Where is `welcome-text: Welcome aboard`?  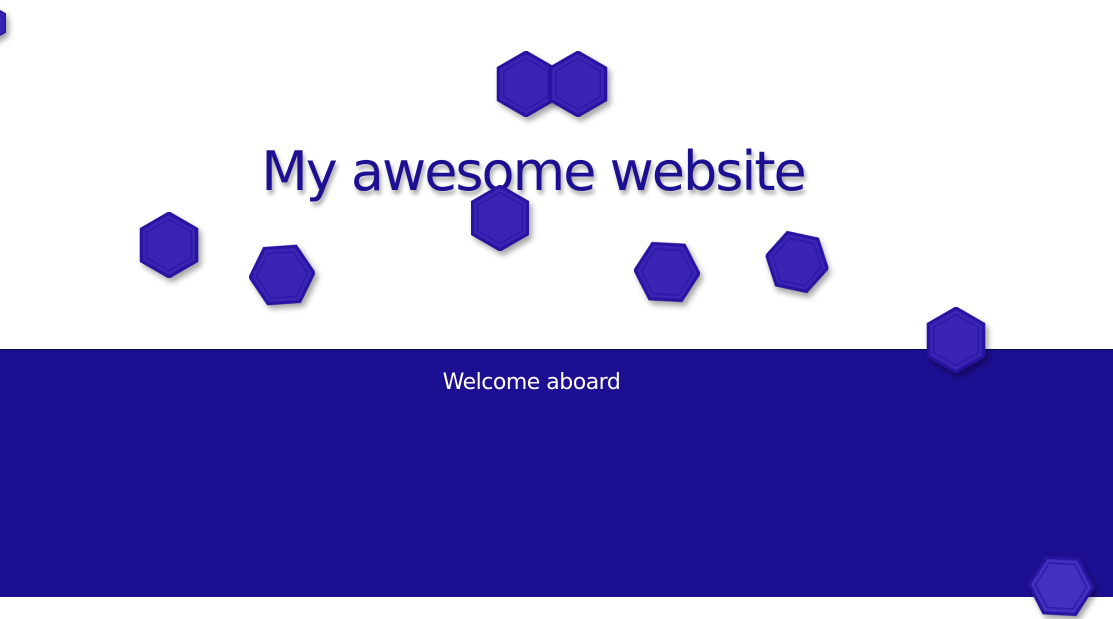 welcome-text: Welcome aboard is located at coordinates (531, 382).